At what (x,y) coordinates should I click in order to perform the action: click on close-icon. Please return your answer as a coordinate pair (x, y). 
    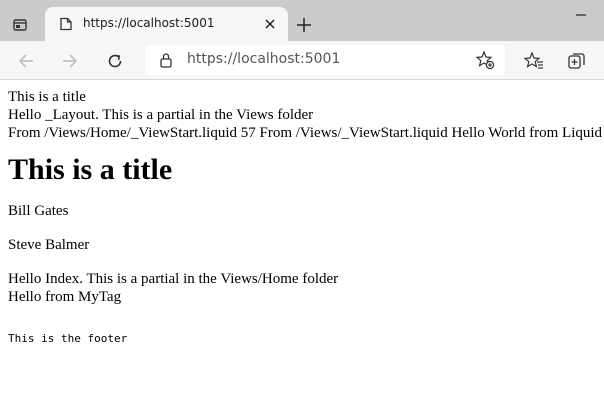
    Looking at the image, I should click on (270, 24).